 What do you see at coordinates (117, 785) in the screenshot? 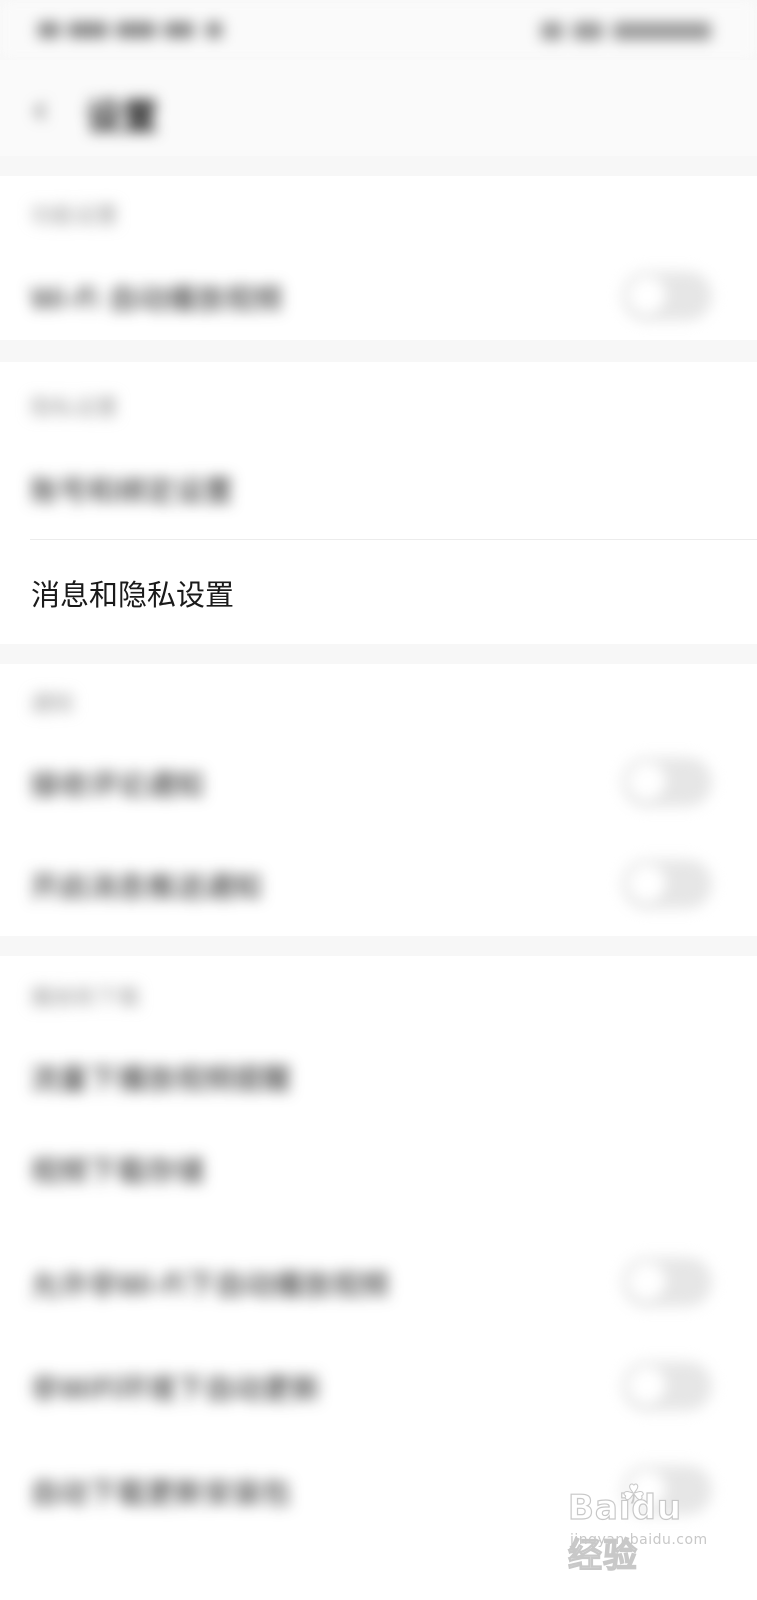
I see `row-label: 接收评论通知` at bounding box center [117, 785].